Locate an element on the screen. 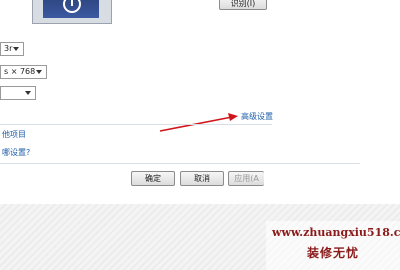 The width and height of the screenshot is (400, 270). watermark-url: www.zhuangxiu518.com is located at coordinates (336, 232).